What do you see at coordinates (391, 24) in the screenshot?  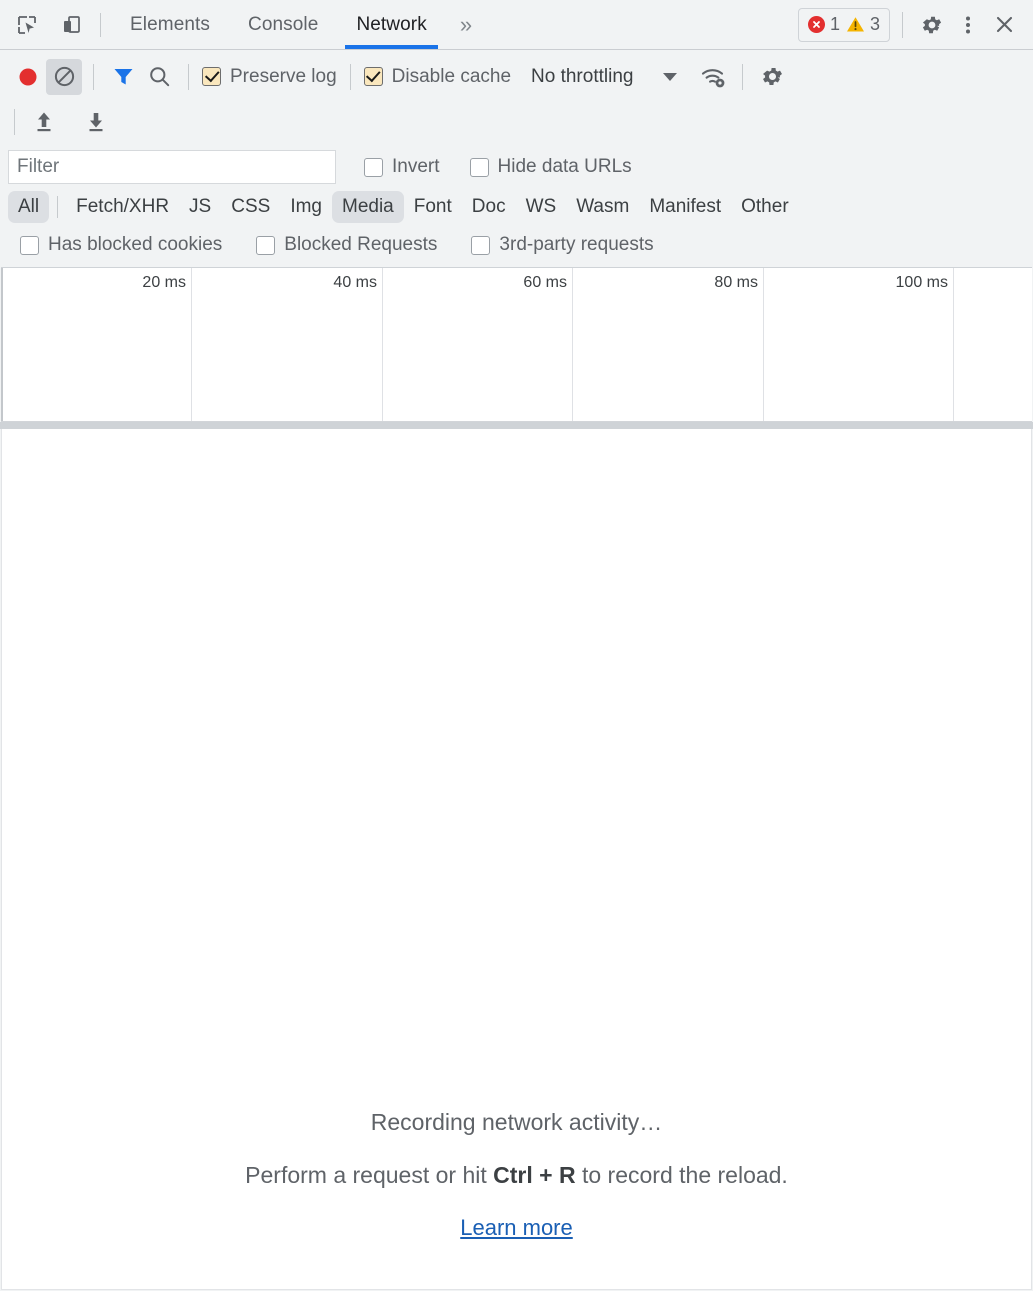 I see `tab-network: Network` at bounding box center [391, 24].